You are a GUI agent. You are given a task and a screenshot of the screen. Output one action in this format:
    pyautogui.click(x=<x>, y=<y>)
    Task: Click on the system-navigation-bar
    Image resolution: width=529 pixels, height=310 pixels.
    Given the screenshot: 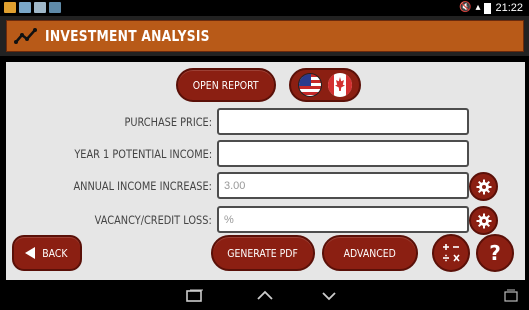 What is the action you would take?
    pyautogui.click(x=264, y=296)
    